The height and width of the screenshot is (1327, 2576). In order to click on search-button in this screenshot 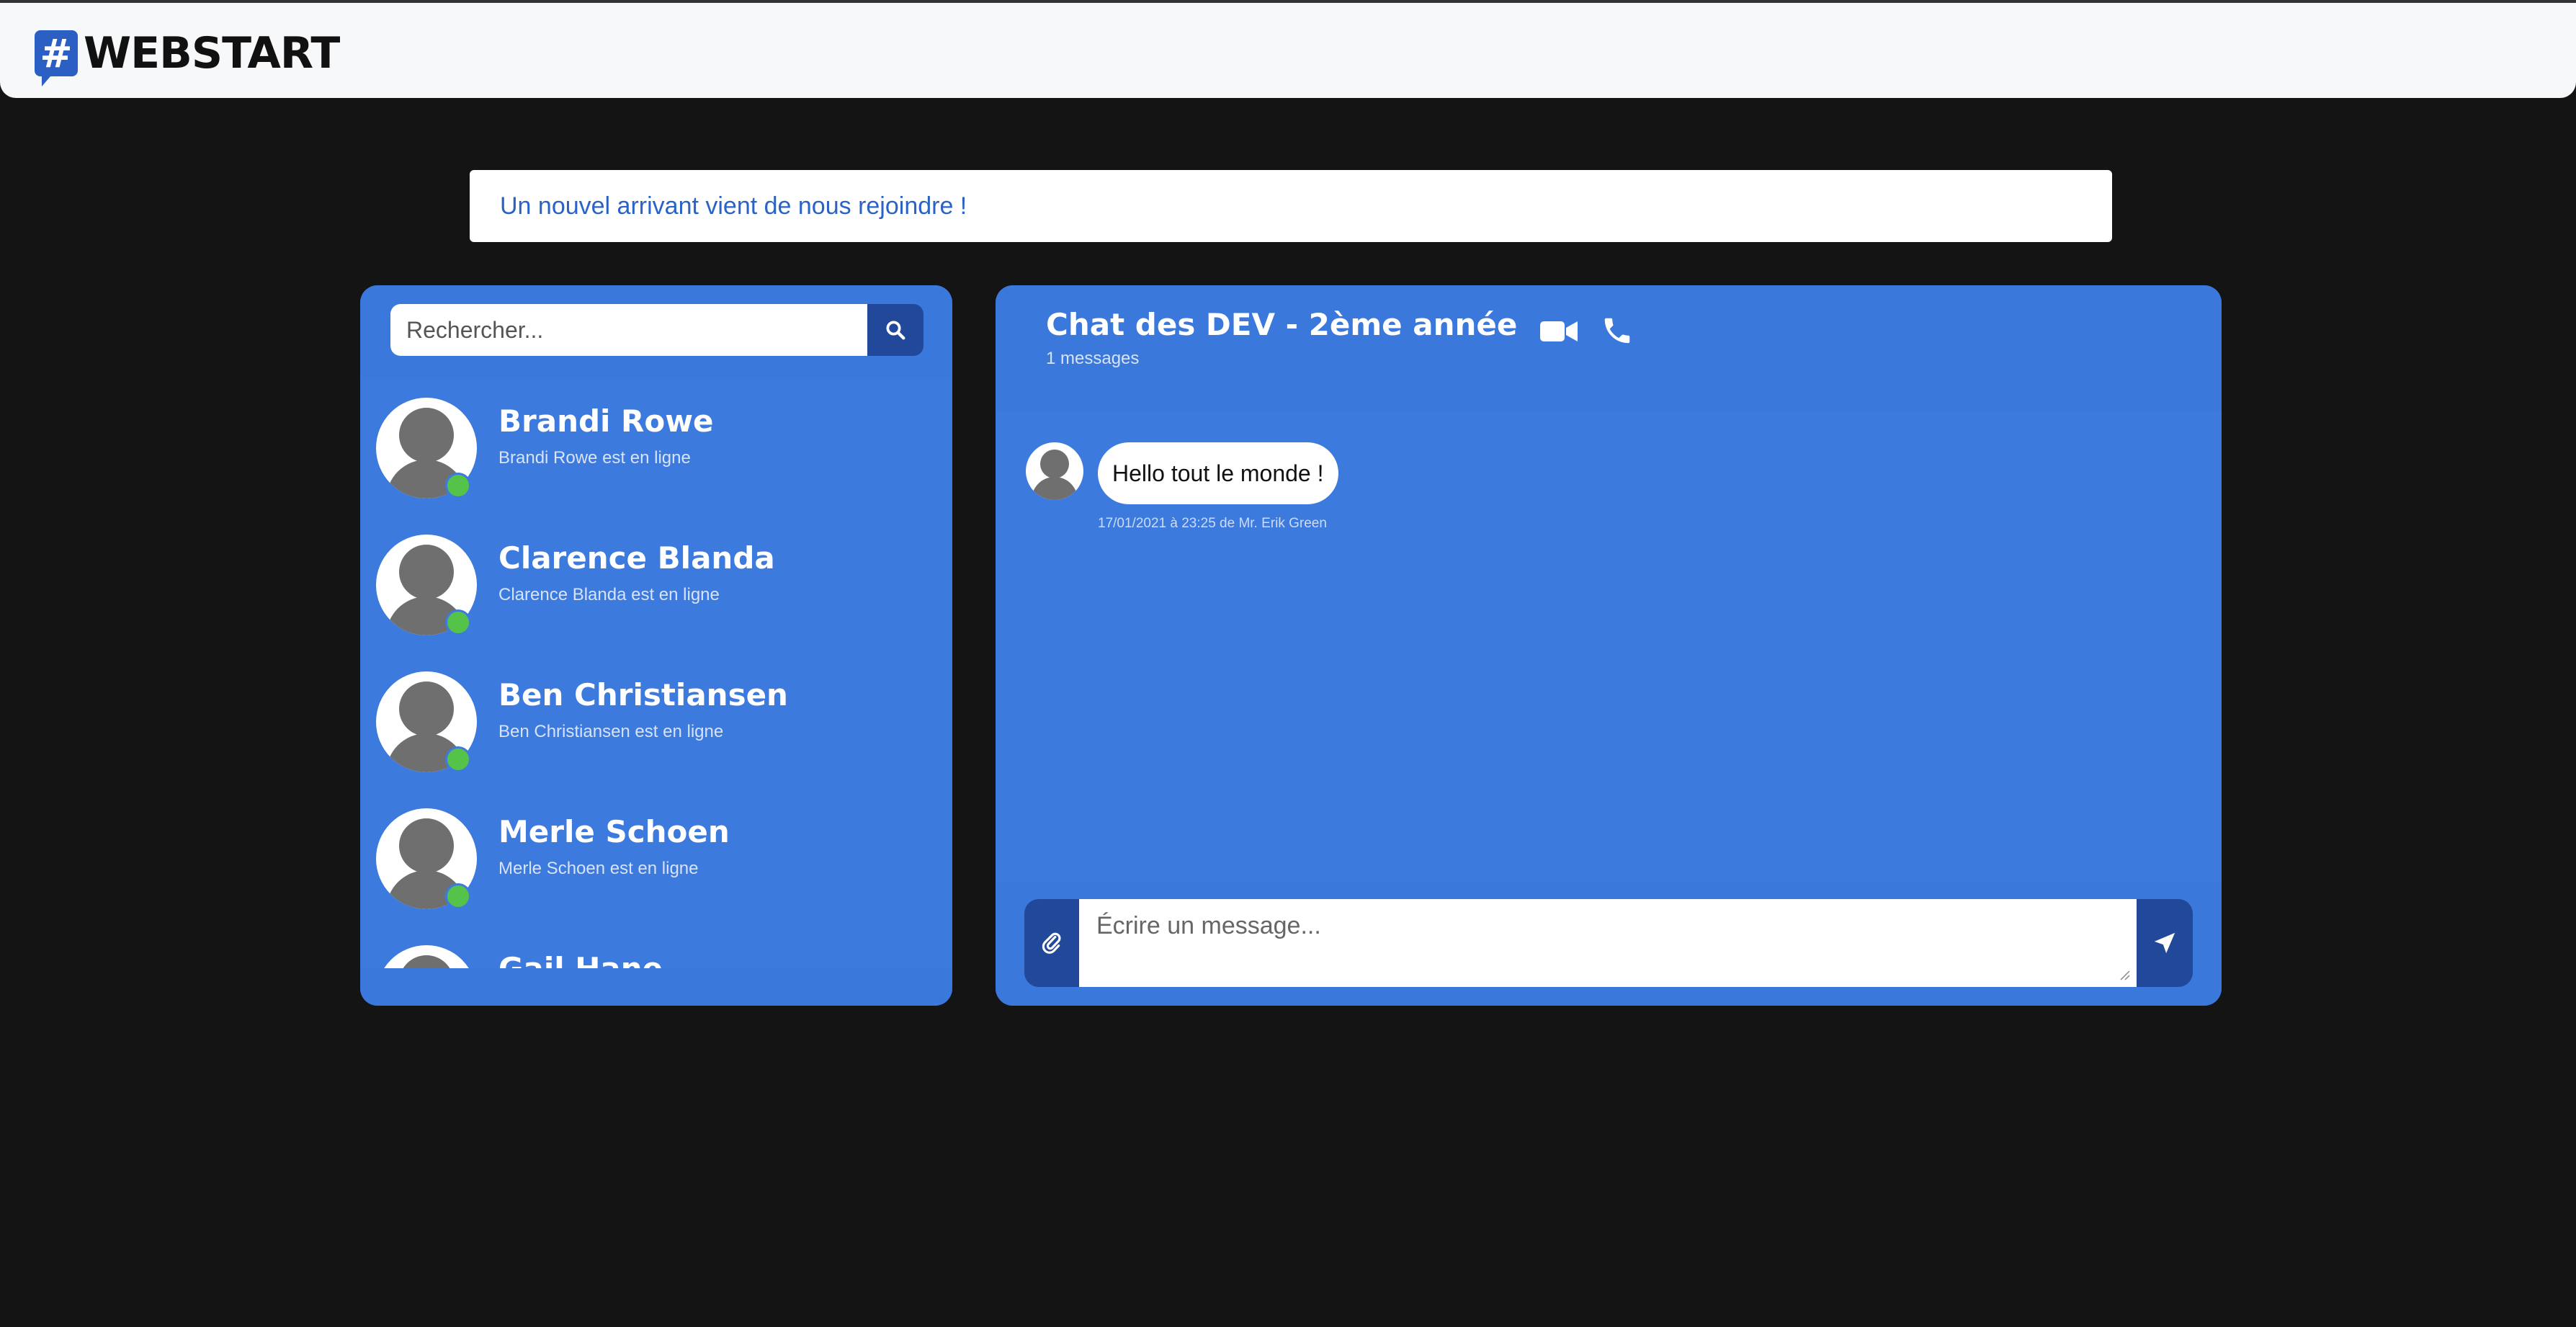, I will do `click(895, 330)`.